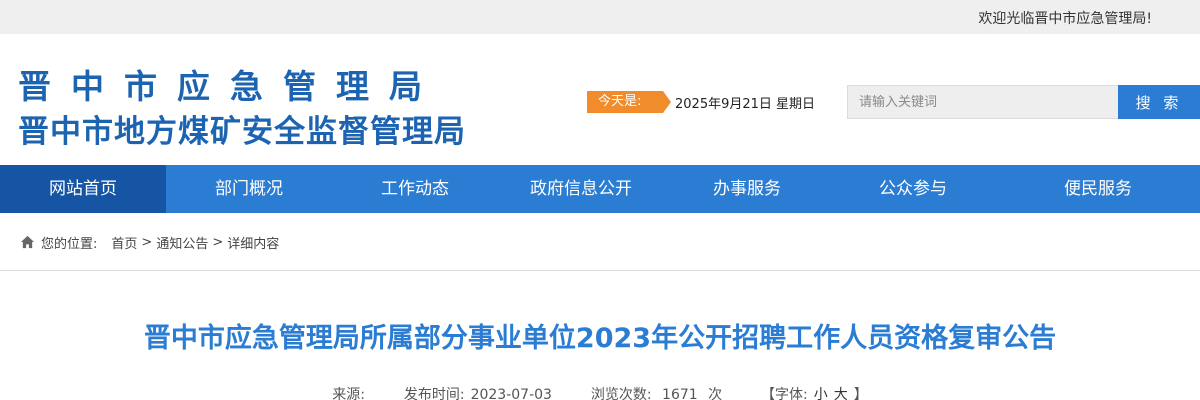  I want to click on search-input, so click(982, 102).